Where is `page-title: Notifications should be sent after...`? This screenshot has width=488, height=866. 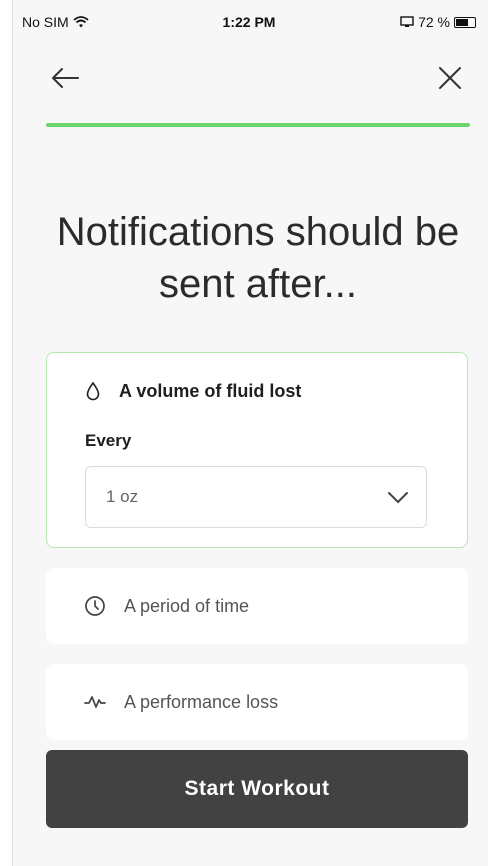 page-title: Notifications should be sent after... is located at coordinates (258, 258).